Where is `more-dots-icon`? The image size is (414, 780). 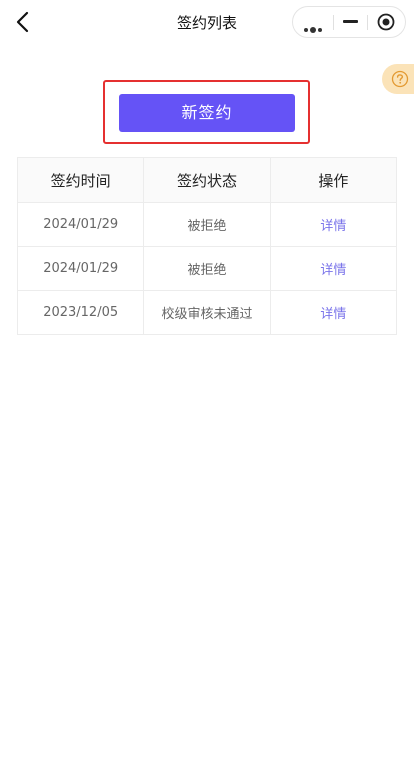 more-dots-icon is located at coordinates (314, 28).